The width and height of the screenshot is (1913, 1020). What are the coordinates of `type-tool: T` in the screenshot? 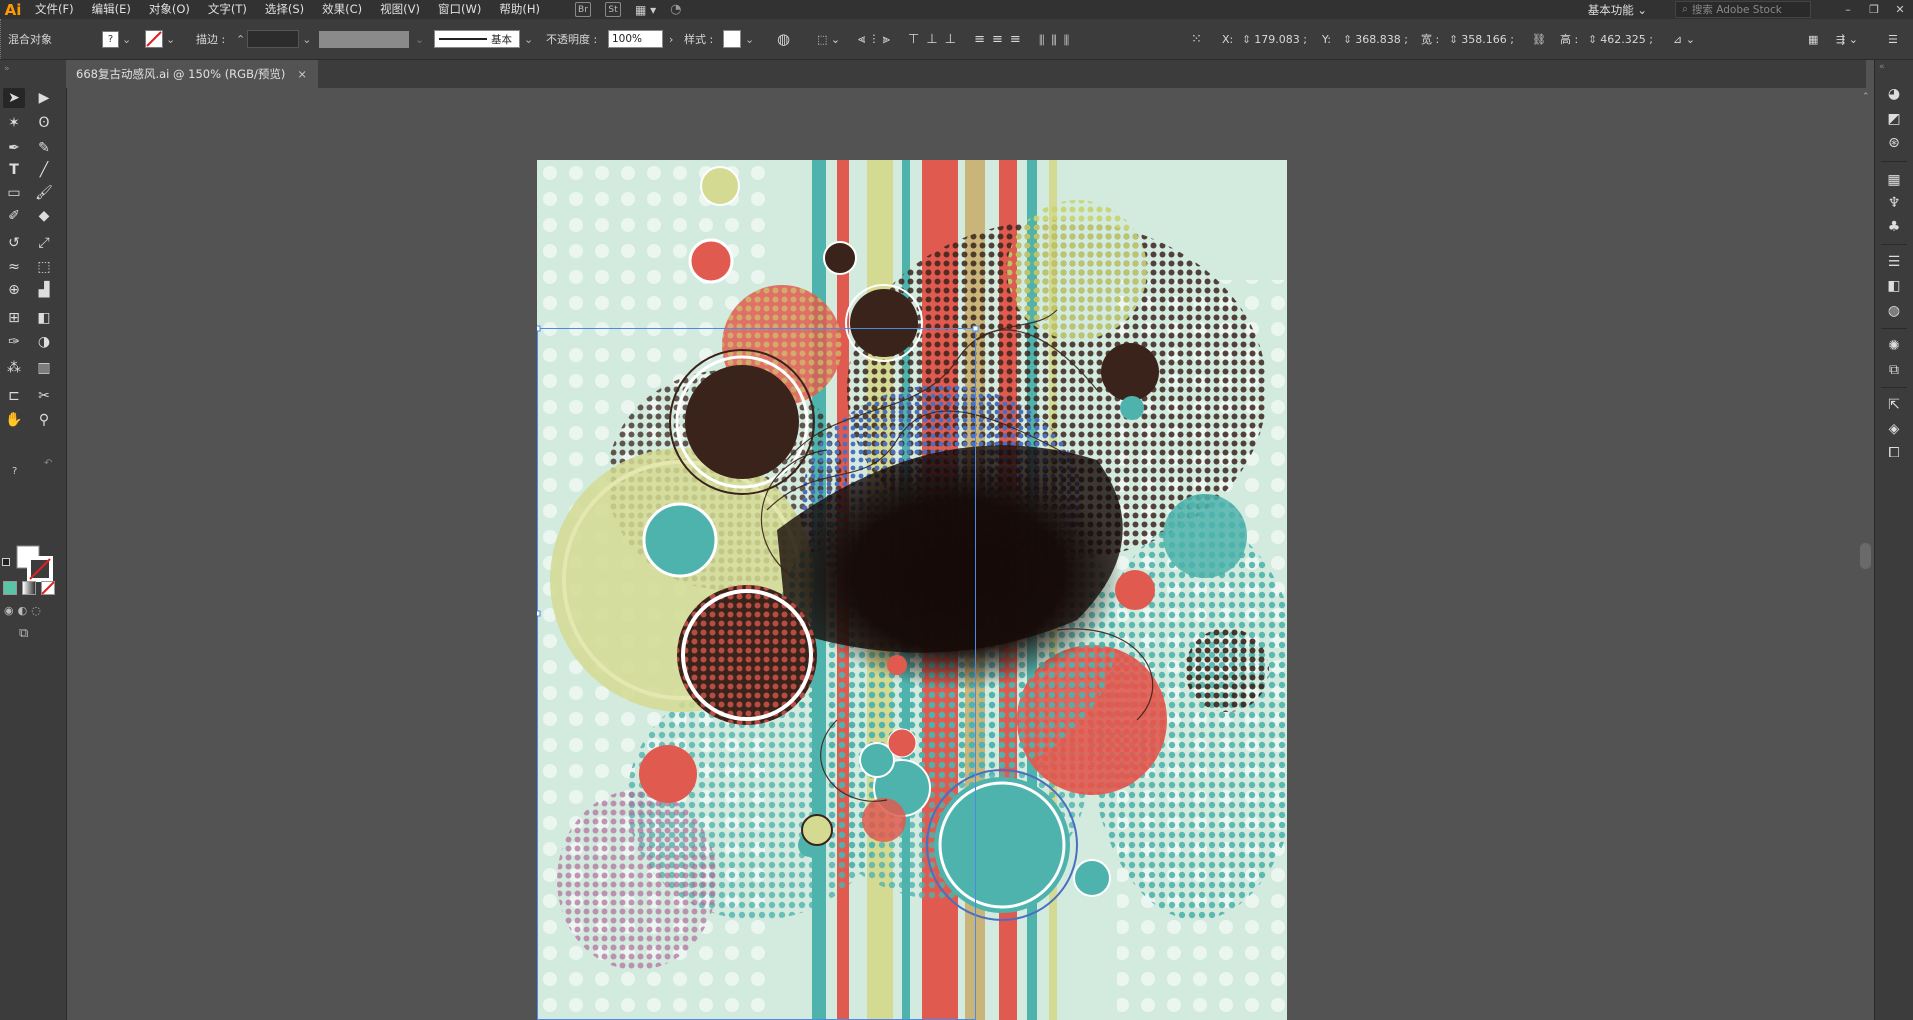 It's located at (14, 170).